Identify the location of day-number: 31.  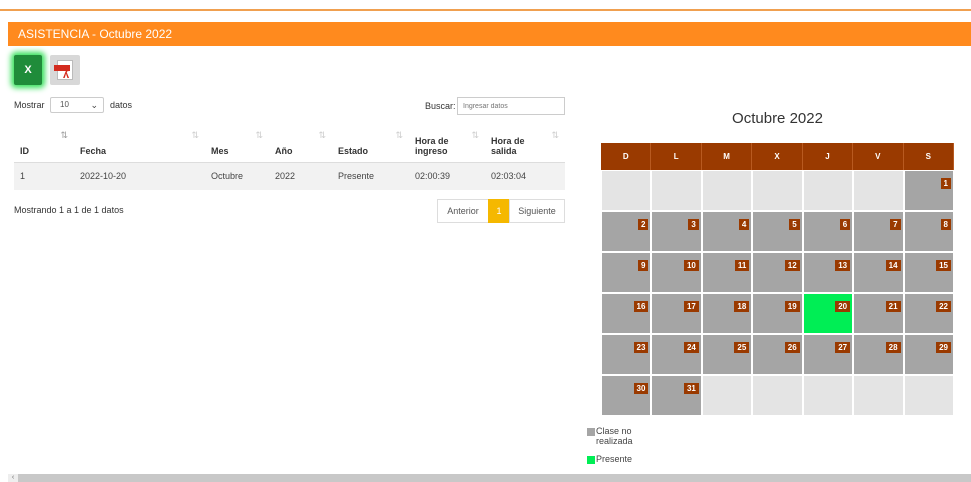
(691, 388).